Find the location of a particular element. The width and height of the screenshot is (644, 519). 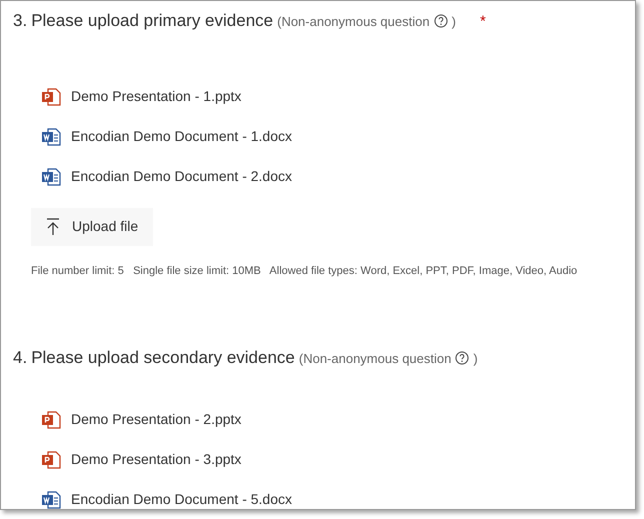

file-name: Encodian Demo Document - 1.docx is located at coordinates (181, 136).